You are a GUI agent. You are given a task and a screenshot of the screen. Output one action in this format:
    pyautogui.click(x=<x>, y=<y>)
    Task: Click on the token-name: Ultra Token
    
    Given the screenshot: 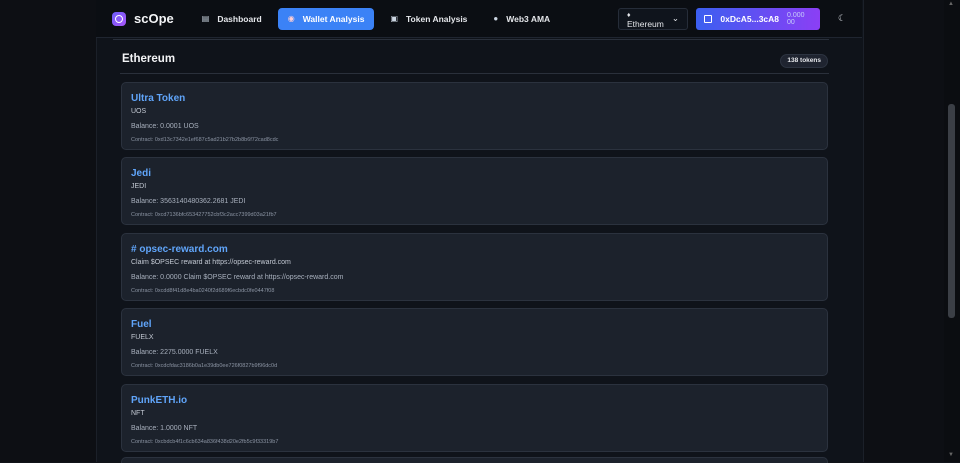 What is the action you would take?
    pyautogui.click(x=158, y=98)
    